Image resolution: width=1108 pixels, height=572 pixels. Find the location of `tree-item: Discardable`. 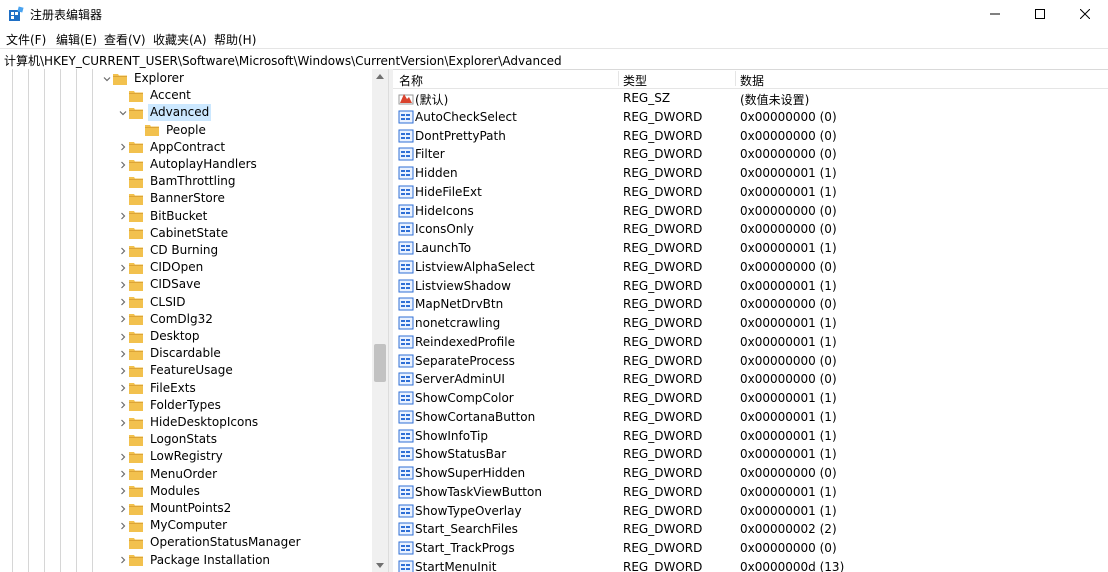

tree-item: Discardable is located at coordinates (170, 353).